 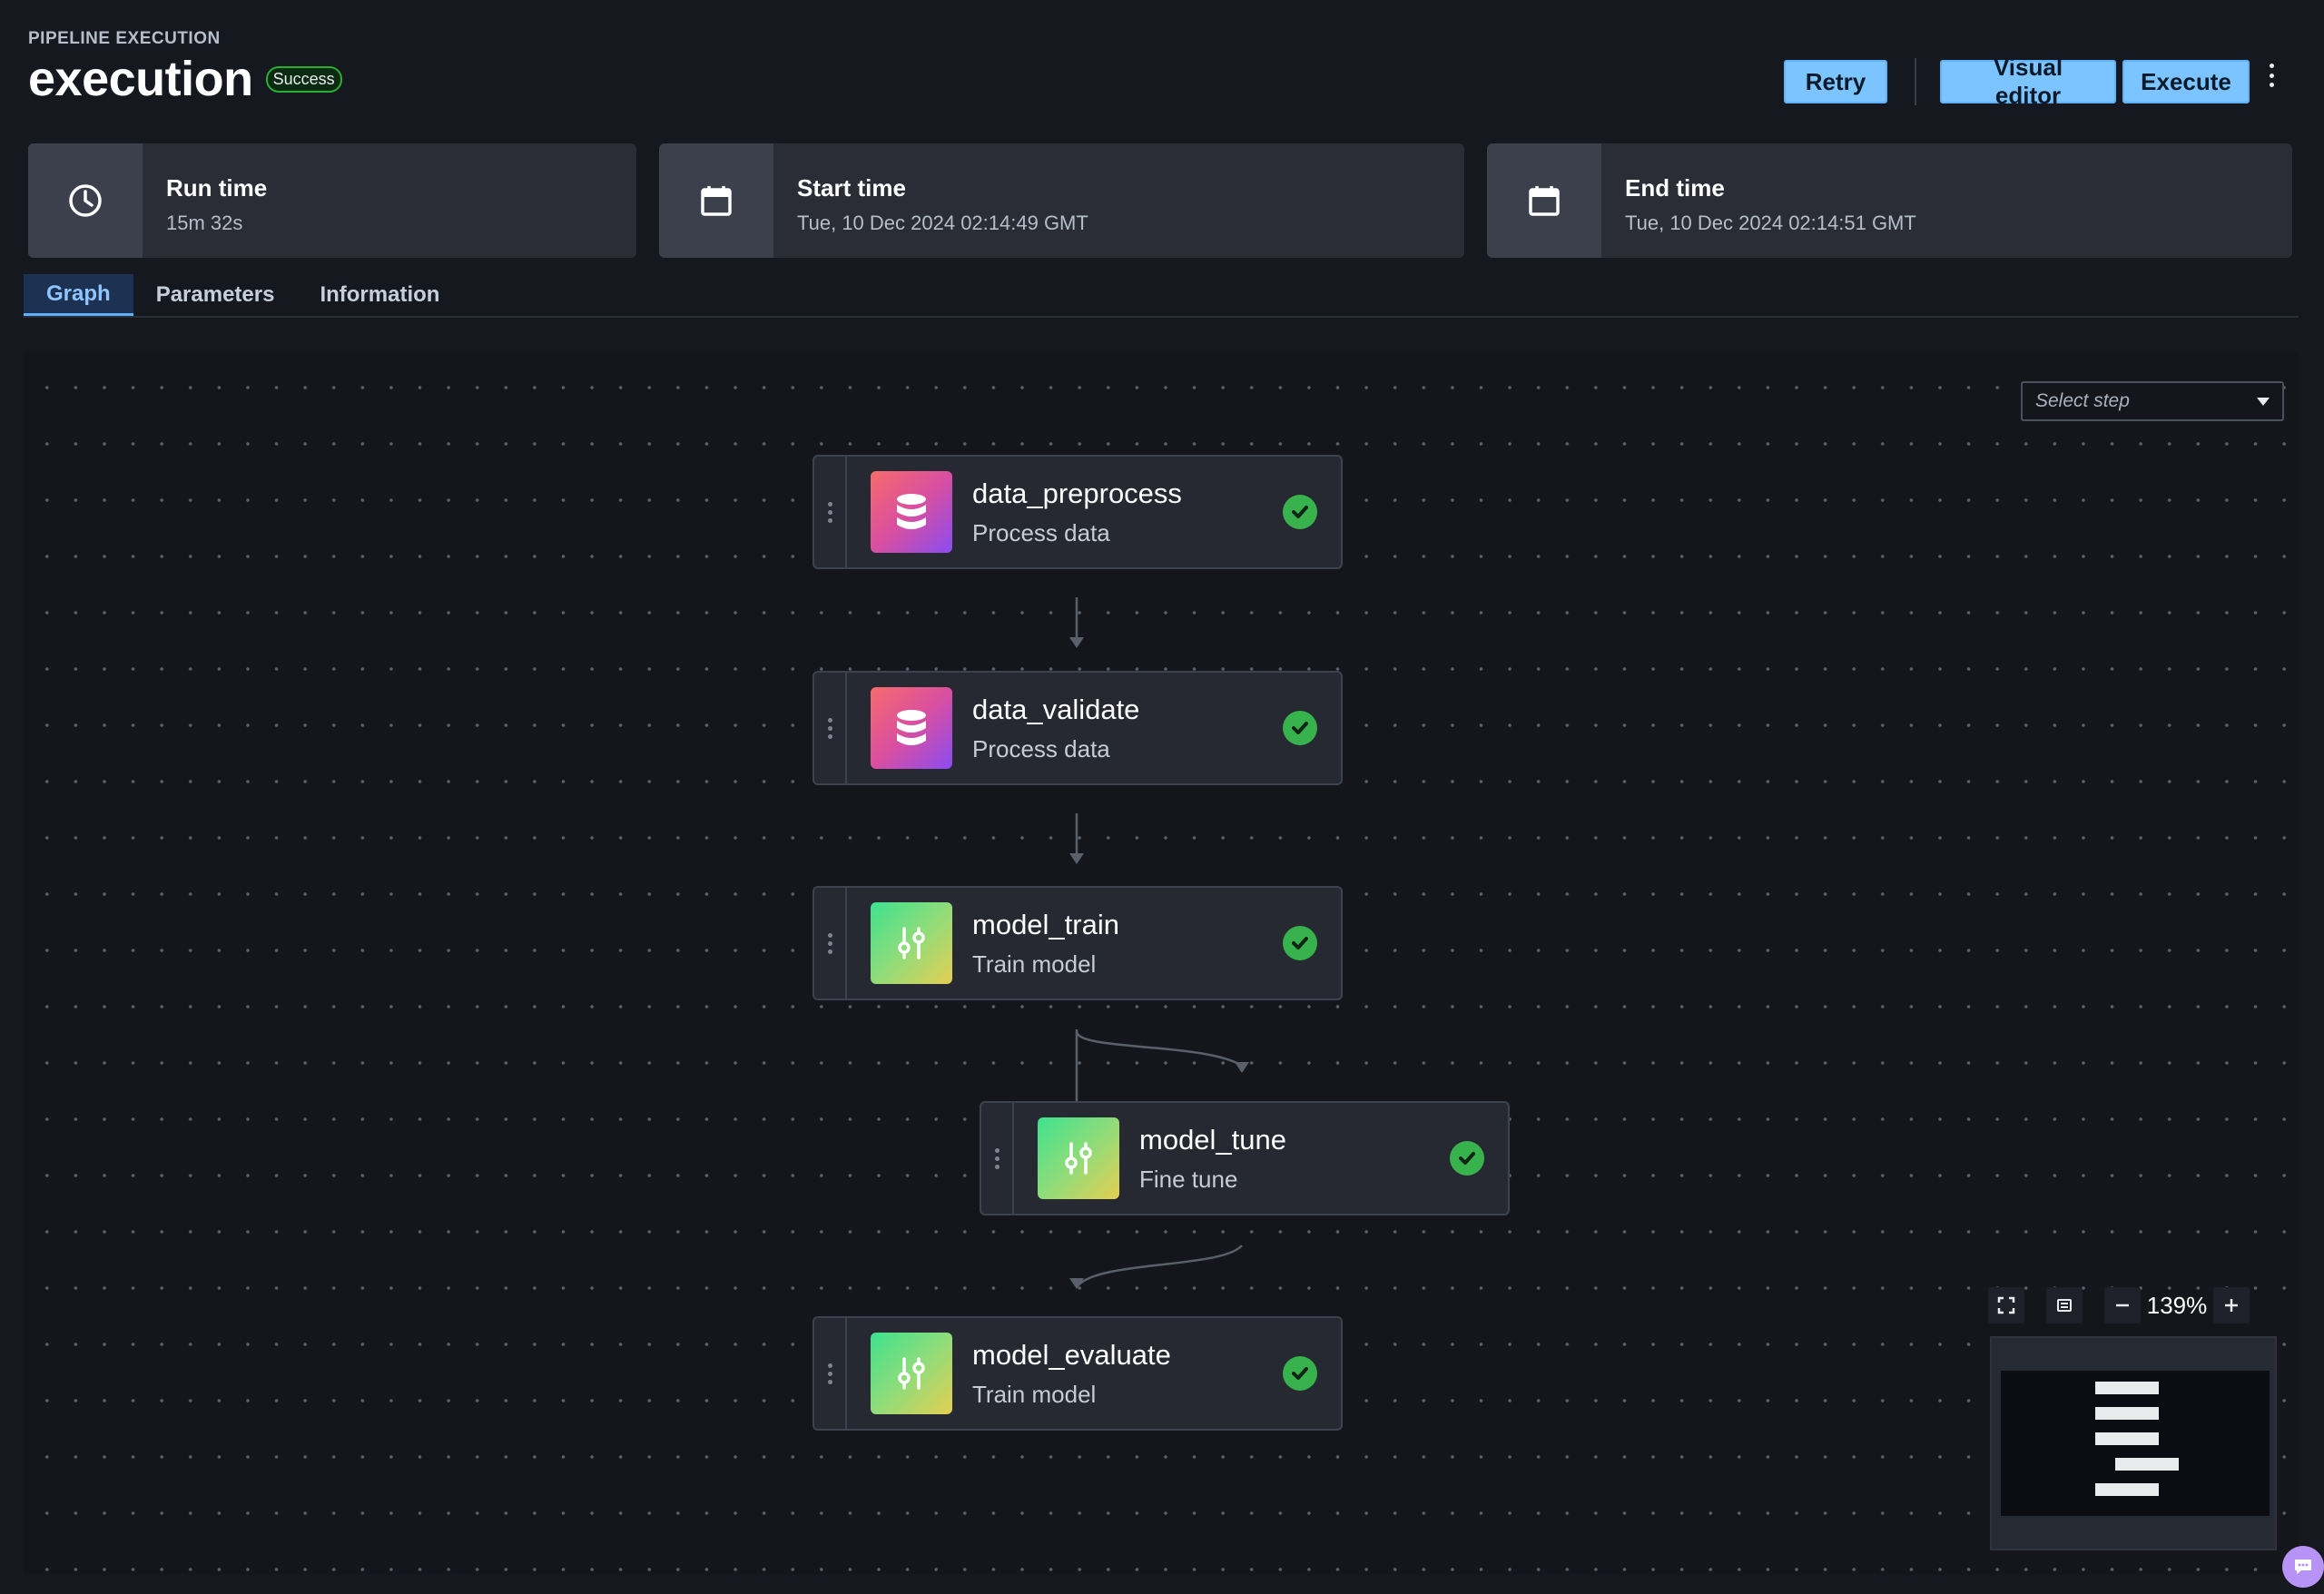 I want to click on step-name: model_train, so click(x=1045, y=924).